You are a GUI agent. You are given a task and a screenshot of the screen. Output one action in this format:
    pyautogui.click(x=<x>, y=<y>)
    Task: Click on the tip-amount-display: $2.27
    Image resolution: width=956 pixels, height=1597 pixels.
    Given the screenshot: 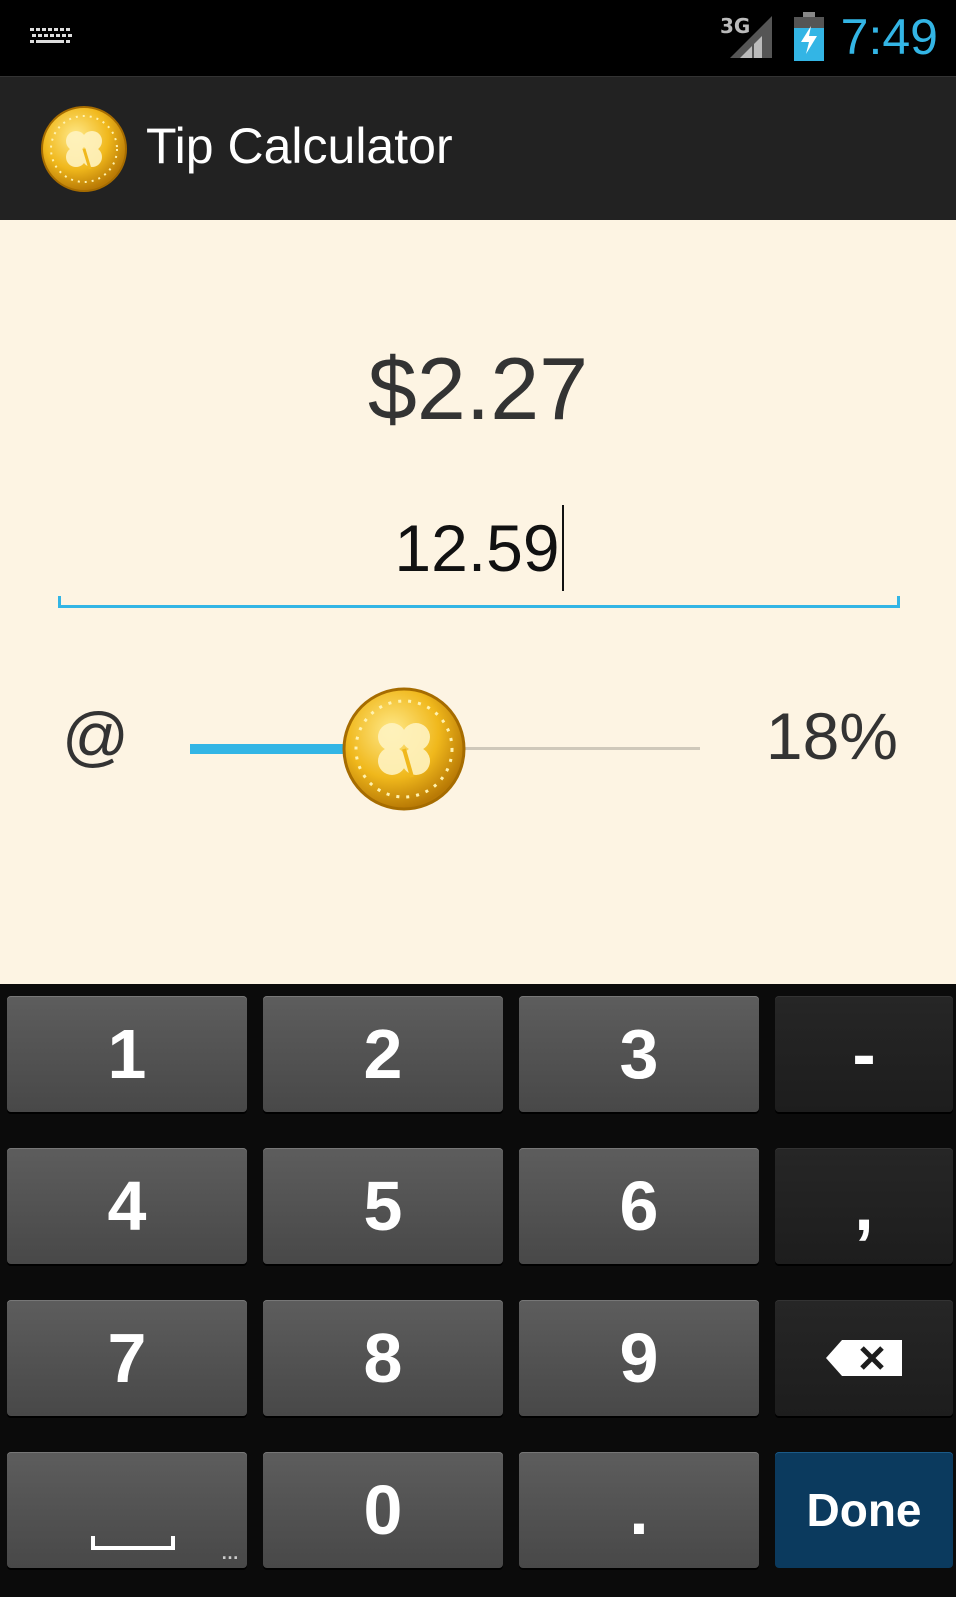 What is the action you would take?
    pyautogui.click(x=478, y=388)
    